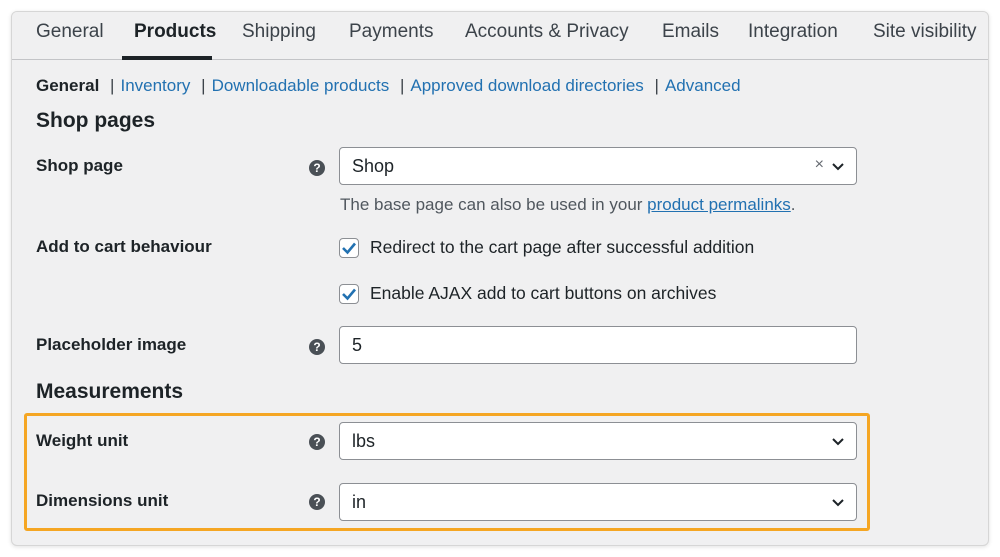 This screenshot has width=1000, height=557. What do you see at coordinates (598, 345) in the screenshot?
I see `placeholder-image-input: 5` at bounding box center [598, 345].